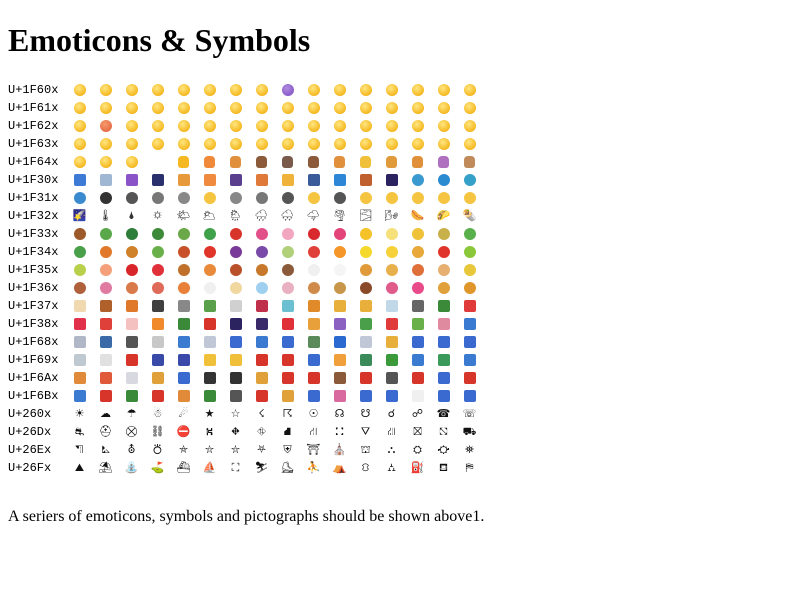 The image size is (800, 600). Describe the element at coordinates (339, 449) in the screenshot. I see `glyph-cell: ⛪` at that location.